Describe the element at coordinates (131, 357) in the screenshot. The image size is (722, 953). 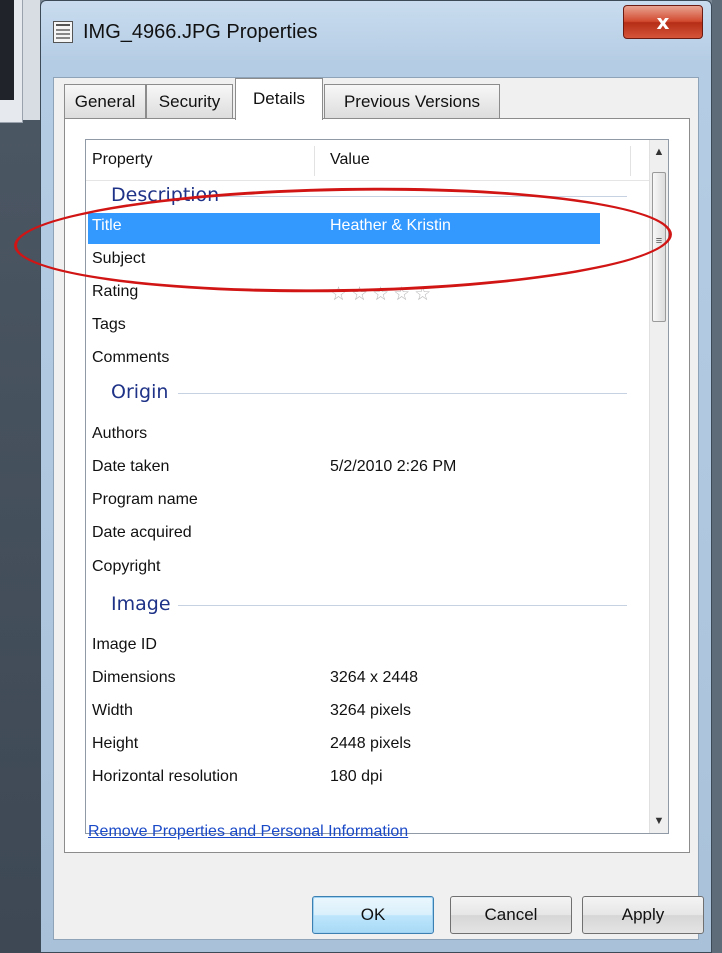
I see `property-name: Comments` at that location.